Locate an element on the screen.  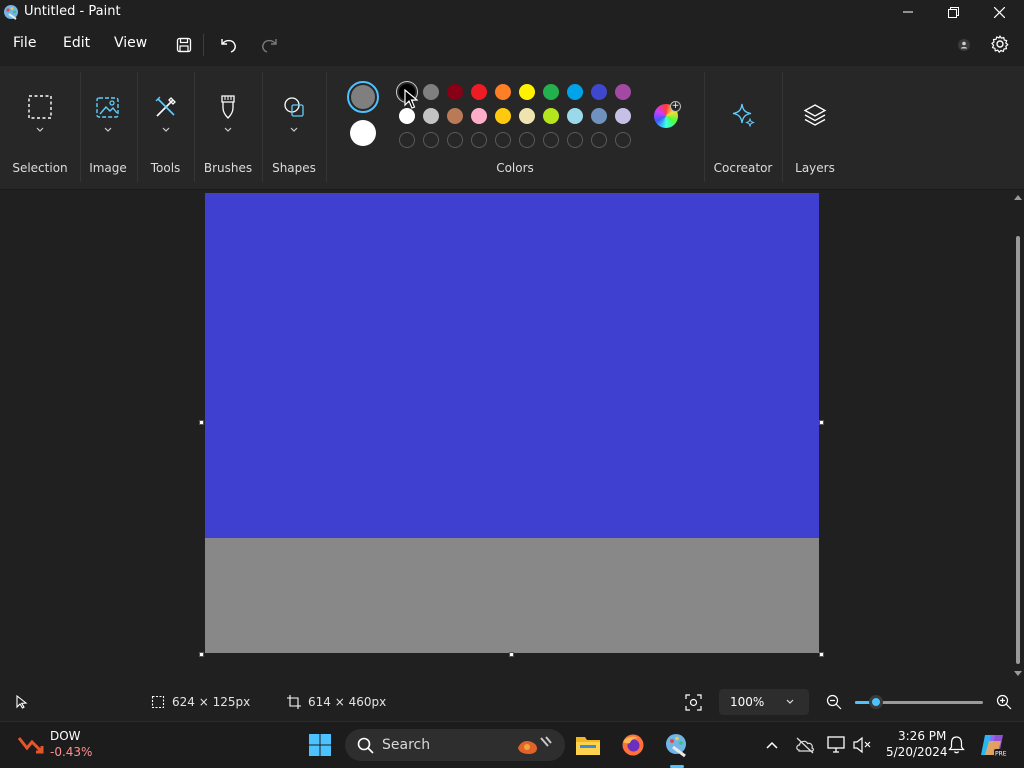
selection-icon is located at coordinates (40, 107).